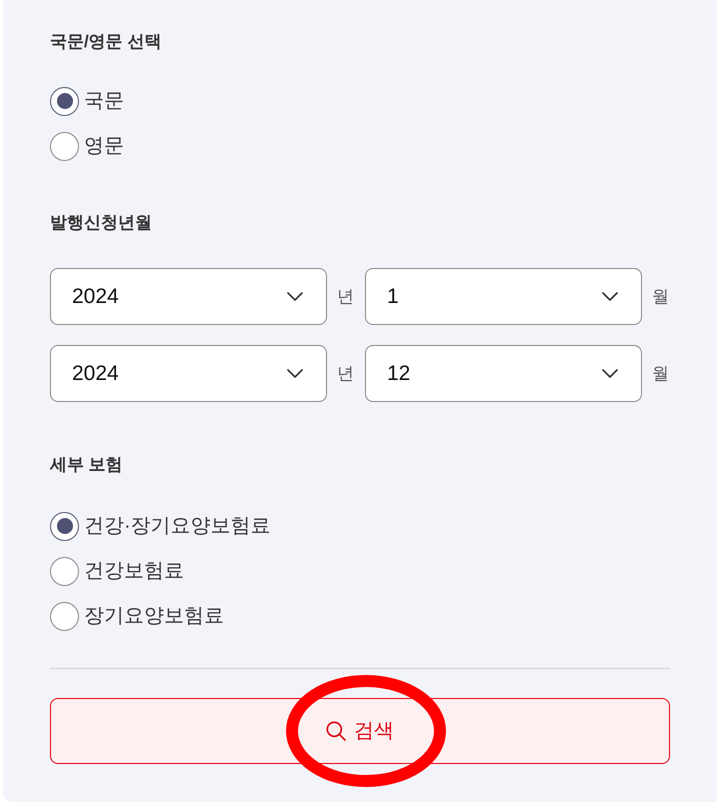 The width and height of the screenshot is (717, 805). I want to click on section-title: 세부 보험, so click(87, 465).